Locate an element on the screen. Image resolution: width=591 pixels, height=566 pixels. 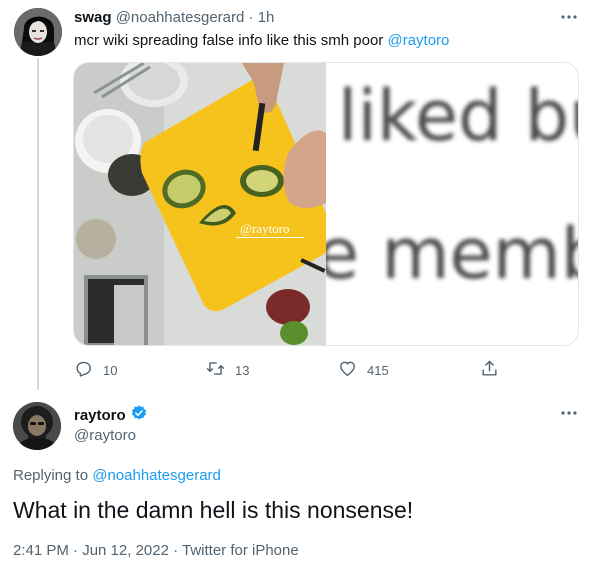
main-display-name: raytoro is located at coordinates (100, 415).